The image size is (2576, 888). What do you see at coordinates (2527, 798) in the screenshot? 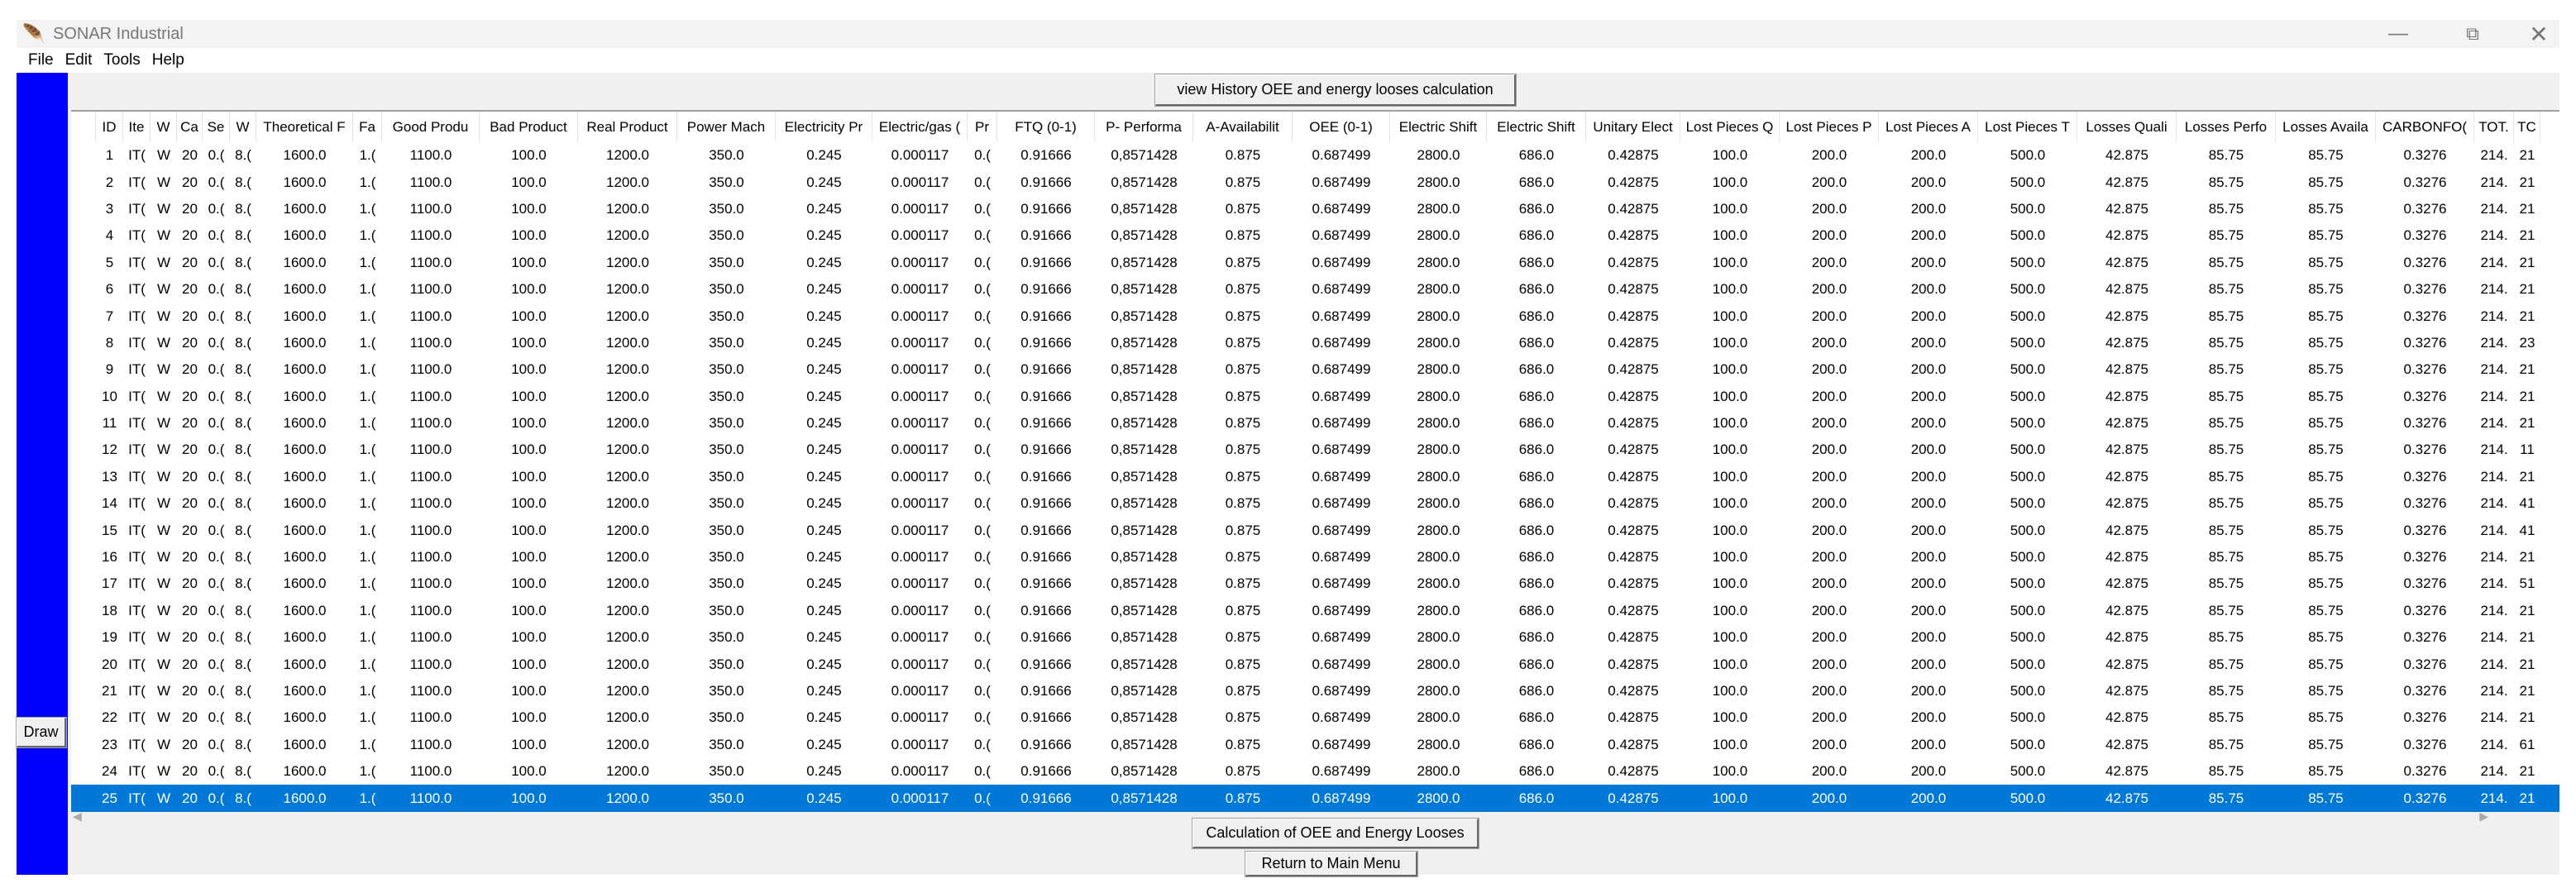
I see `table-cell: 21` at bounding box center [2527, 798].